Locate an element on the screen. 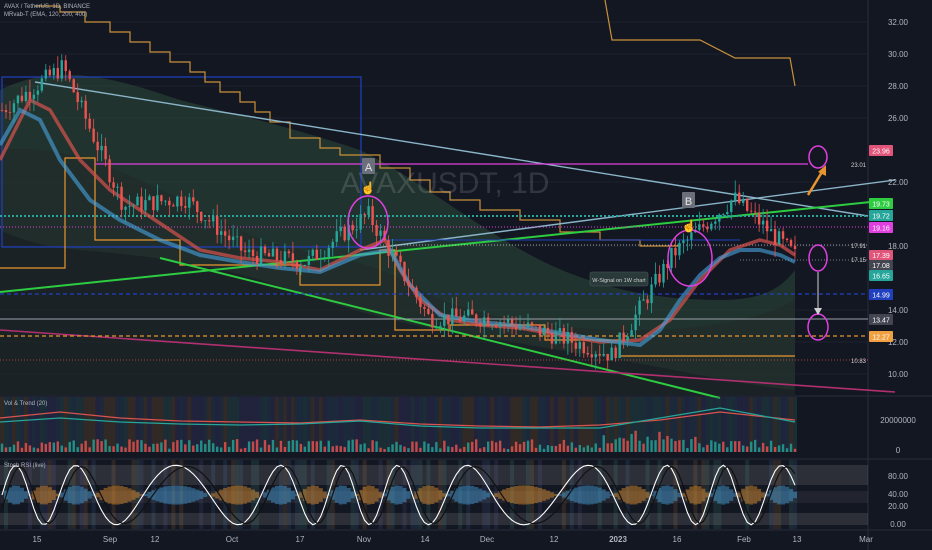 The image size is (932, 550). svg-text: 23.96 is located at coordinates (881, 152).